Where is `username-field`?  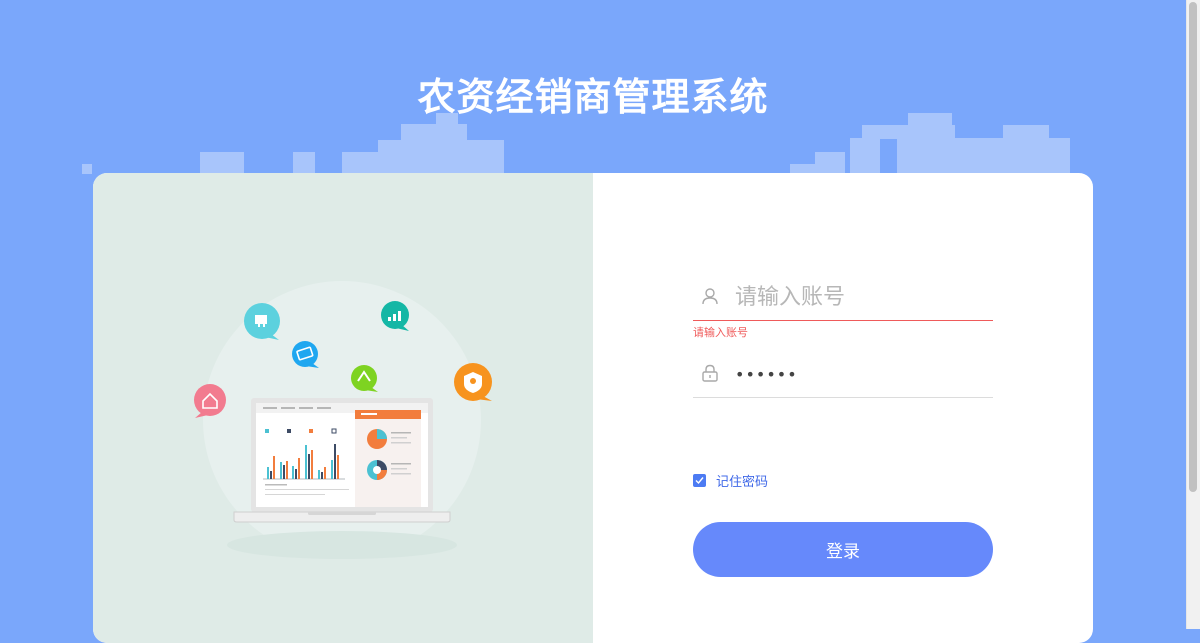 username-field is located at coordinates (843, 296).